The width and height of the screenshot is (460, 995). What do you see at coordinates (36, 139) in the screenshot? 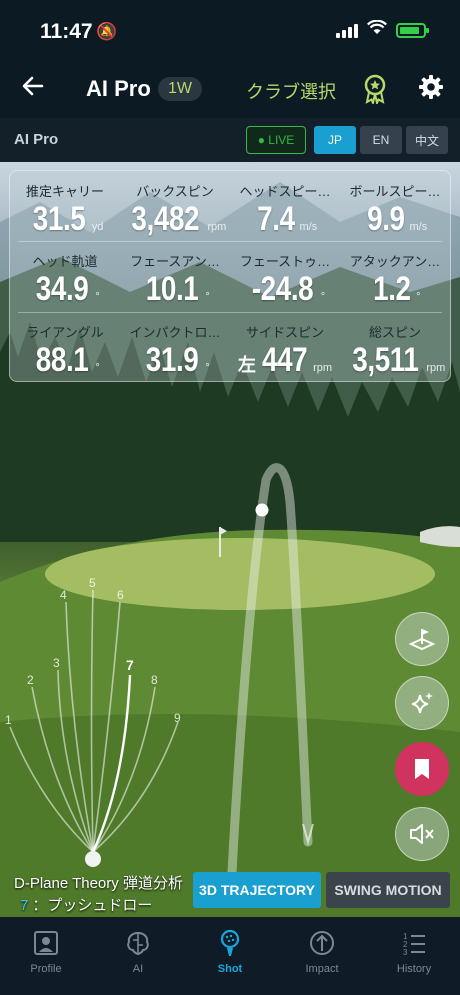
I see `sub-title: AI Pro` at bounding box center [36, 139].